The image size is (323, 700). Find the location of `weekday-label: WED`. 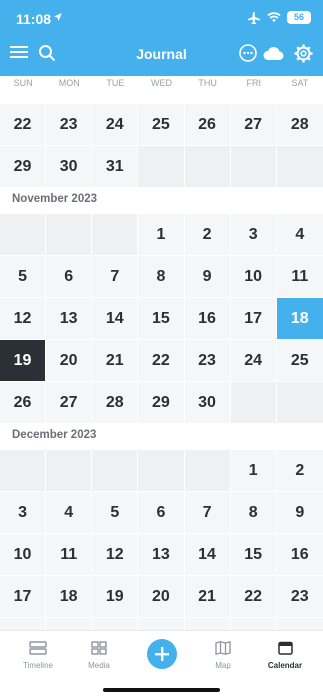

weekday-label: WED is located at coordinates (161, 83).